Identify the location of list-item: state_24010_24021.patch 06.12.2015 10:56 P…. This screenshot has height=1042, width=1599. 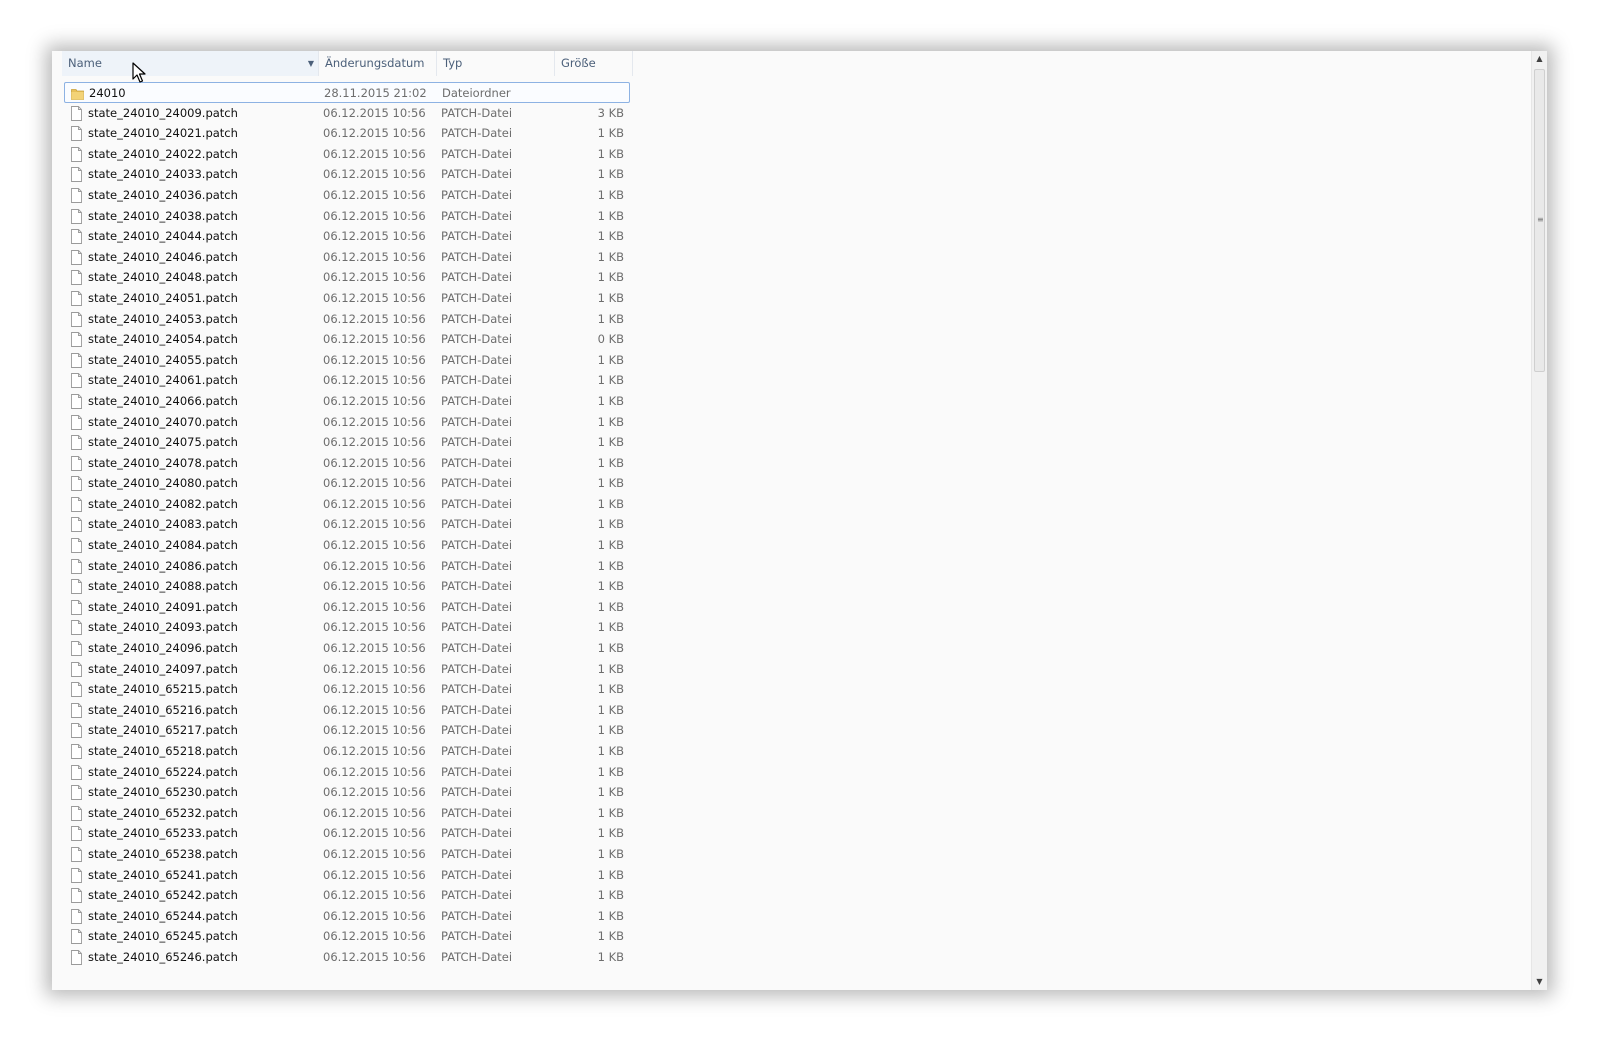
(347, 133).